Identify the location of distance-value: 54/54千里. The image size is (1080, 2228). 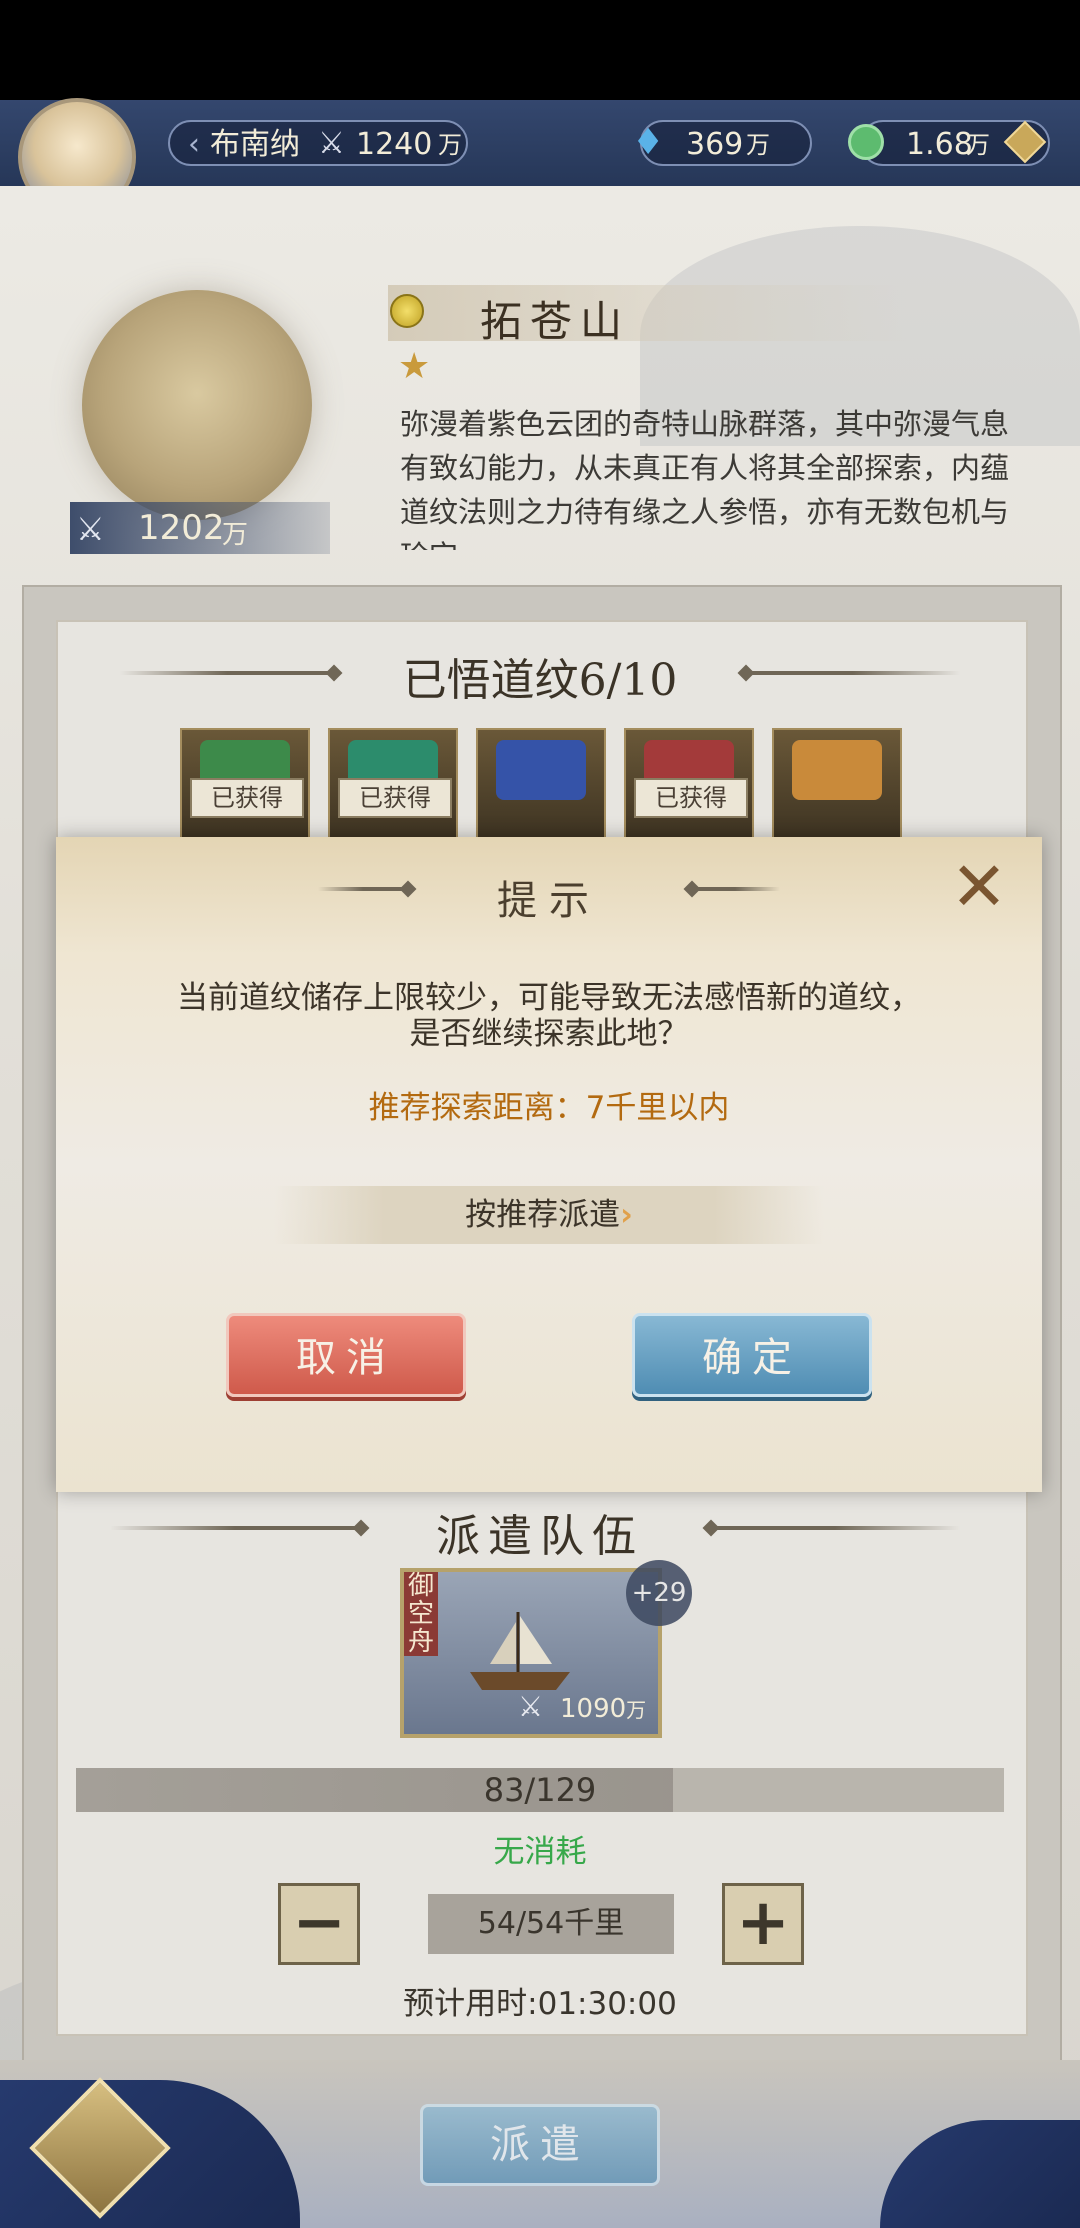
(551, 1924).